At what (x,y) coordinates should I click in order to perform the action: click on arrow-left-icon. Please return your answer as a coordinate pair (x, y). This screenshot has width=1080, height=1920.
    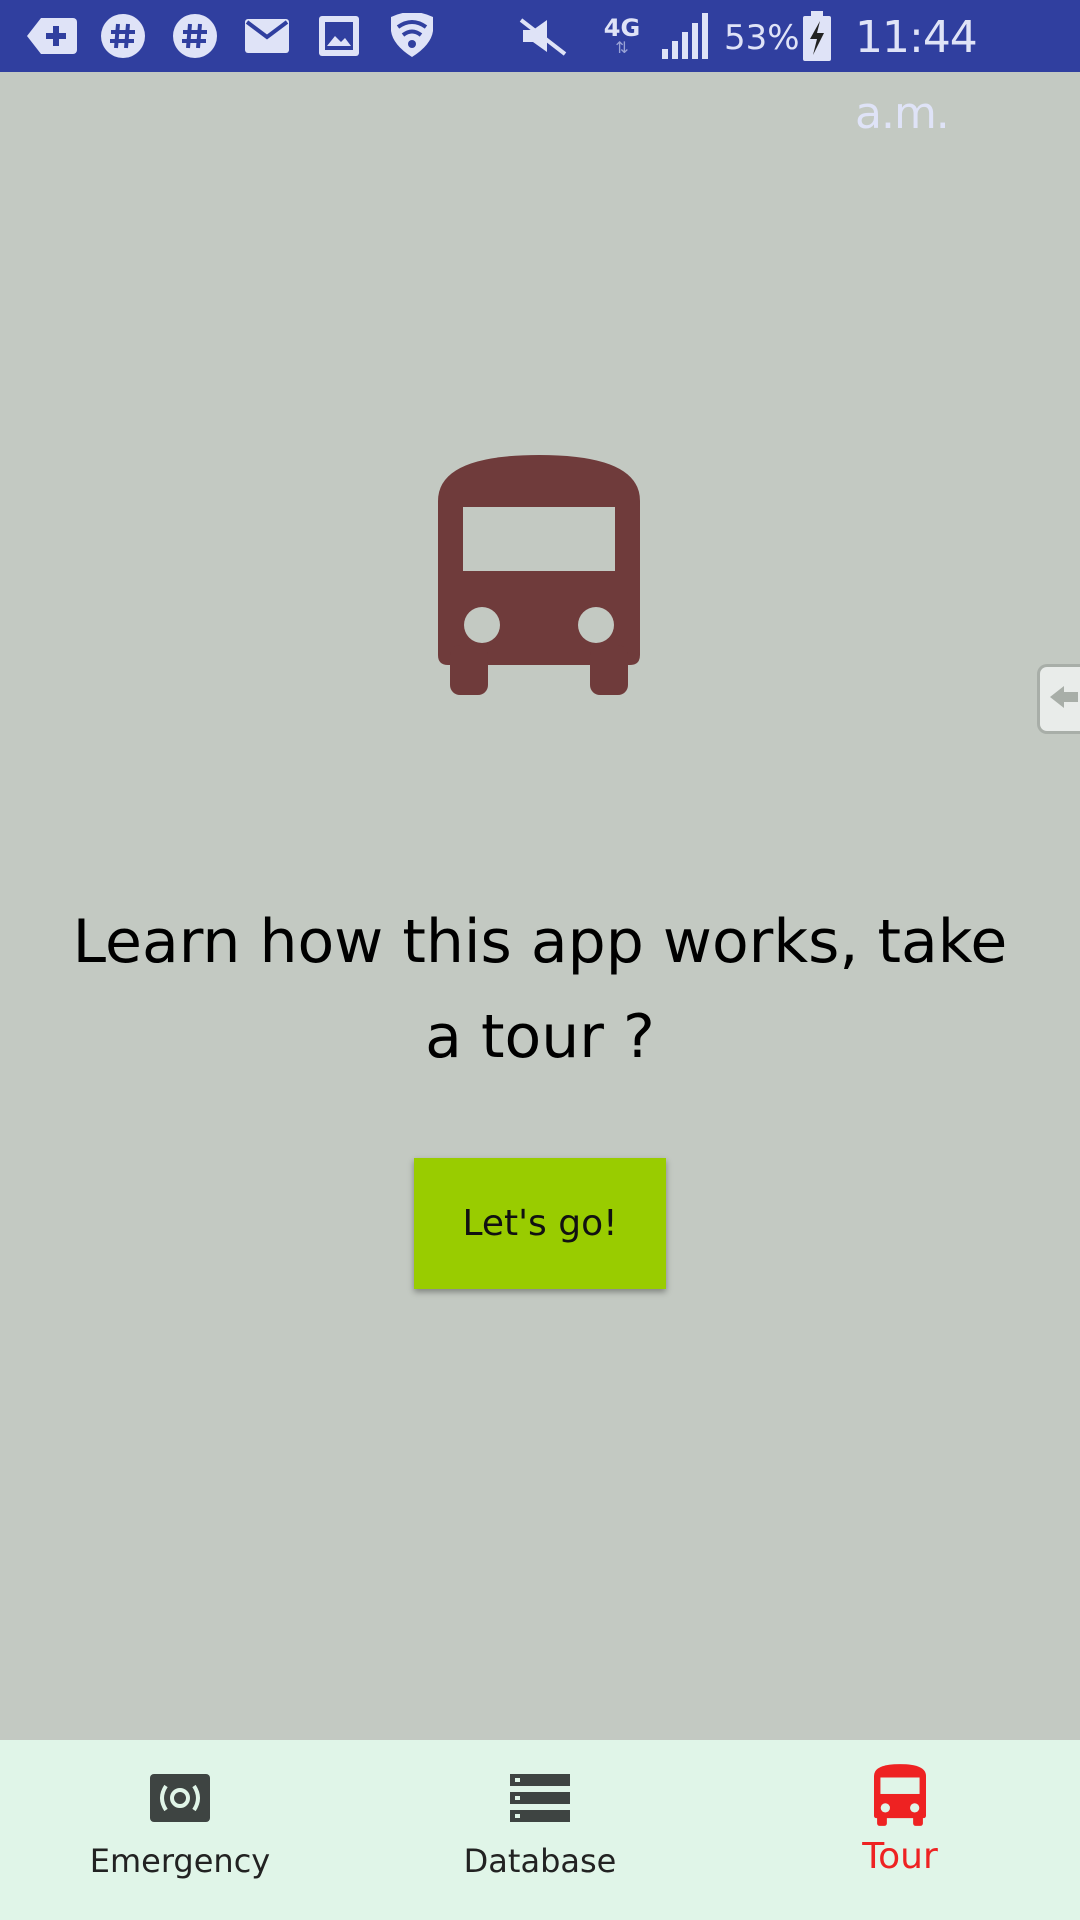
    Looking at the image, I should click on (1063, 699).